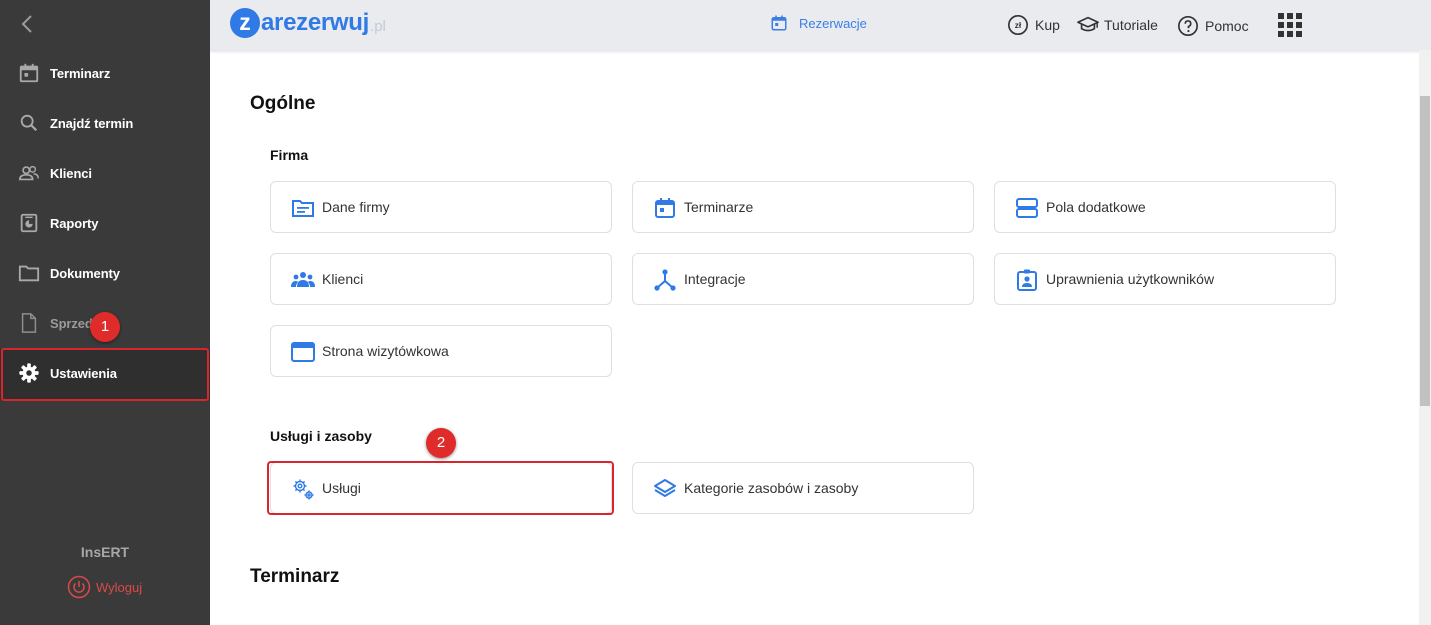 The height and width of the screenshot is (625, 1431). I want to click on help-label: Pomoc, so click(1227, 26).